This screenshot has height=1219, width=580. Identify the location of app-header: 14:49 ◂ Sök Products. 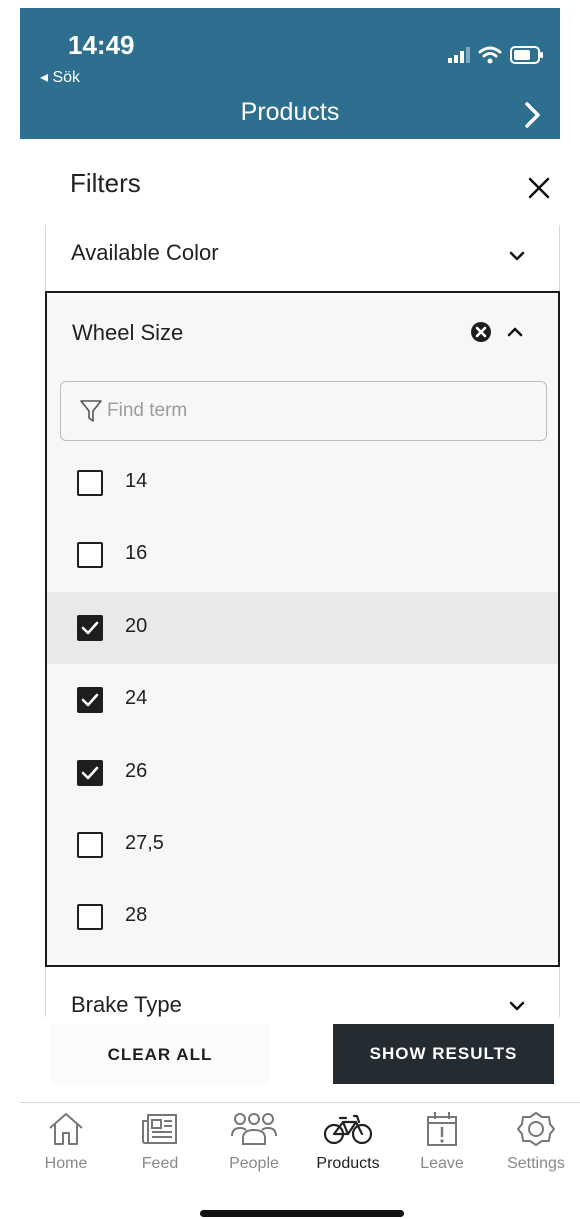
(290, 73).